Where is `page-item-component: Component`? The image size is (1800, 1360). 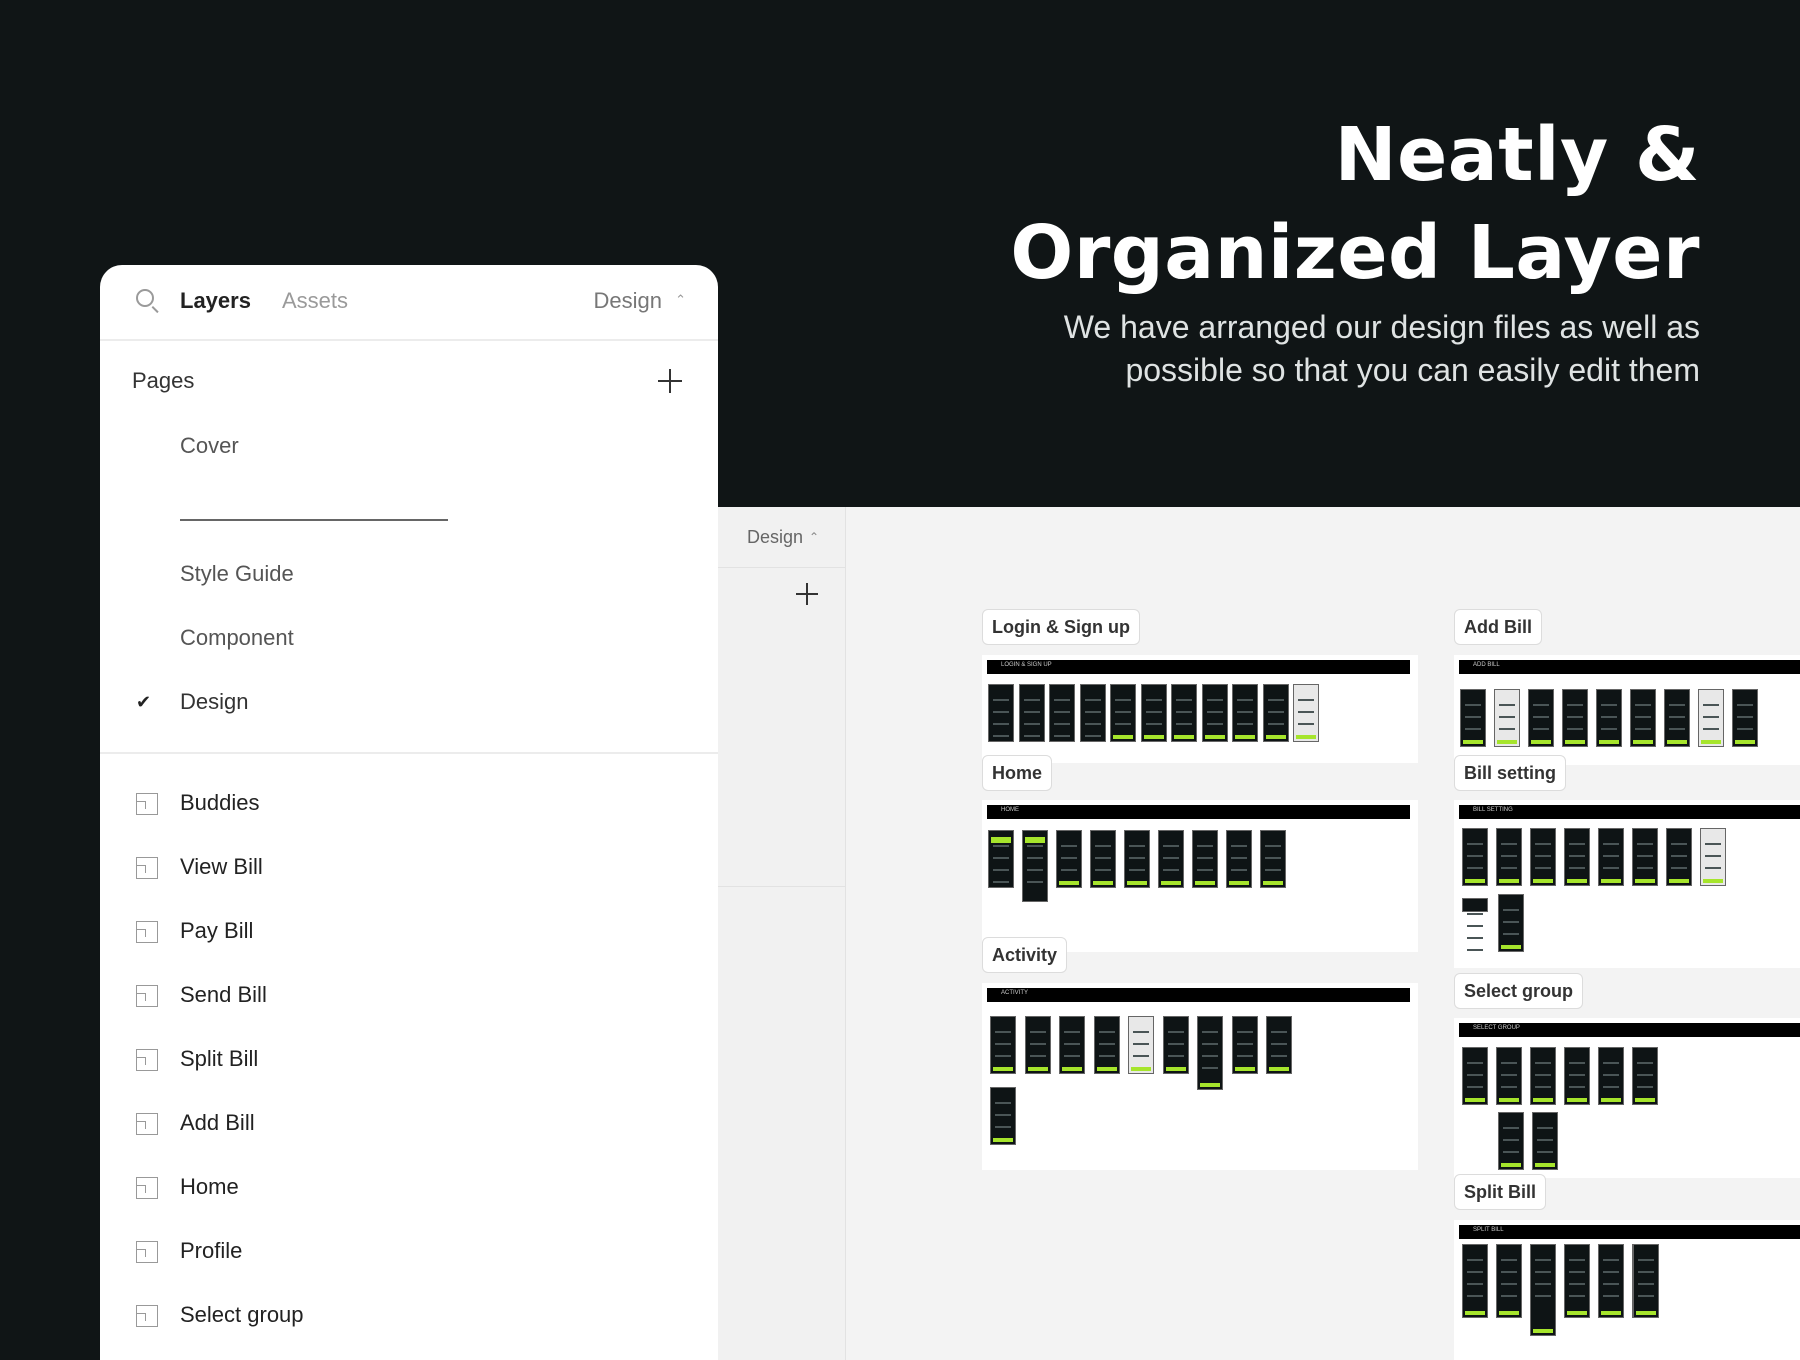
page-item-component: Component is located at coordinates (237, 638).